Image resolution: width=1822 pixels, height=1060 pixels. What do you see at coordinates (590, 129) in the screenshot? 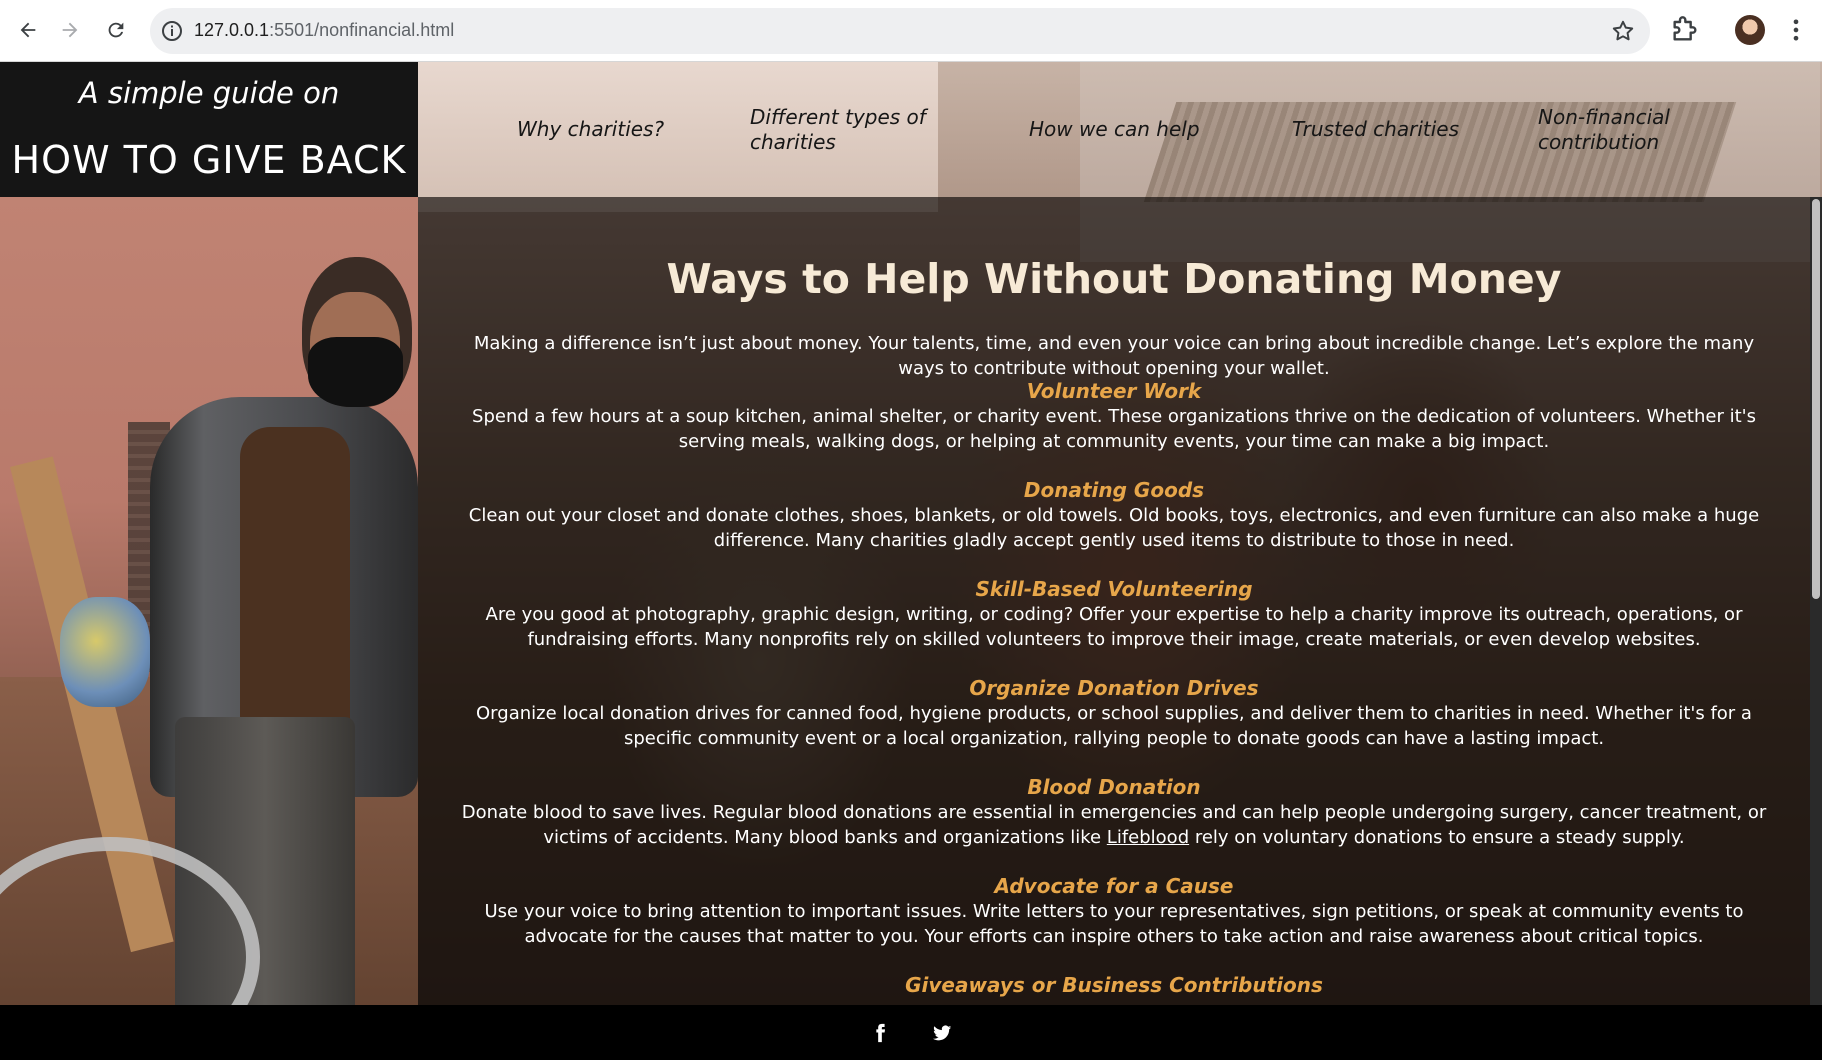
I see `nav-link-why-charities: Why charities?` at bounding box center [590, 129].